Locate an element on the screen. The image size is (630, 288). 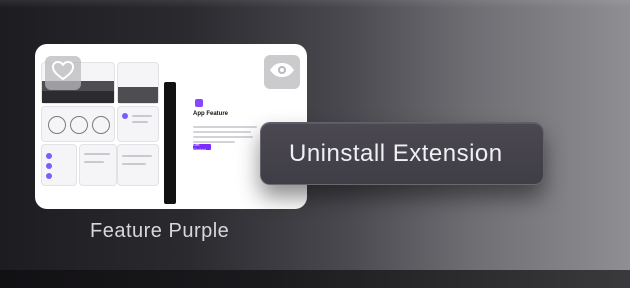
uninstall-extension-menu-item: Uninstall Extension is located at coordinates (402, 153).